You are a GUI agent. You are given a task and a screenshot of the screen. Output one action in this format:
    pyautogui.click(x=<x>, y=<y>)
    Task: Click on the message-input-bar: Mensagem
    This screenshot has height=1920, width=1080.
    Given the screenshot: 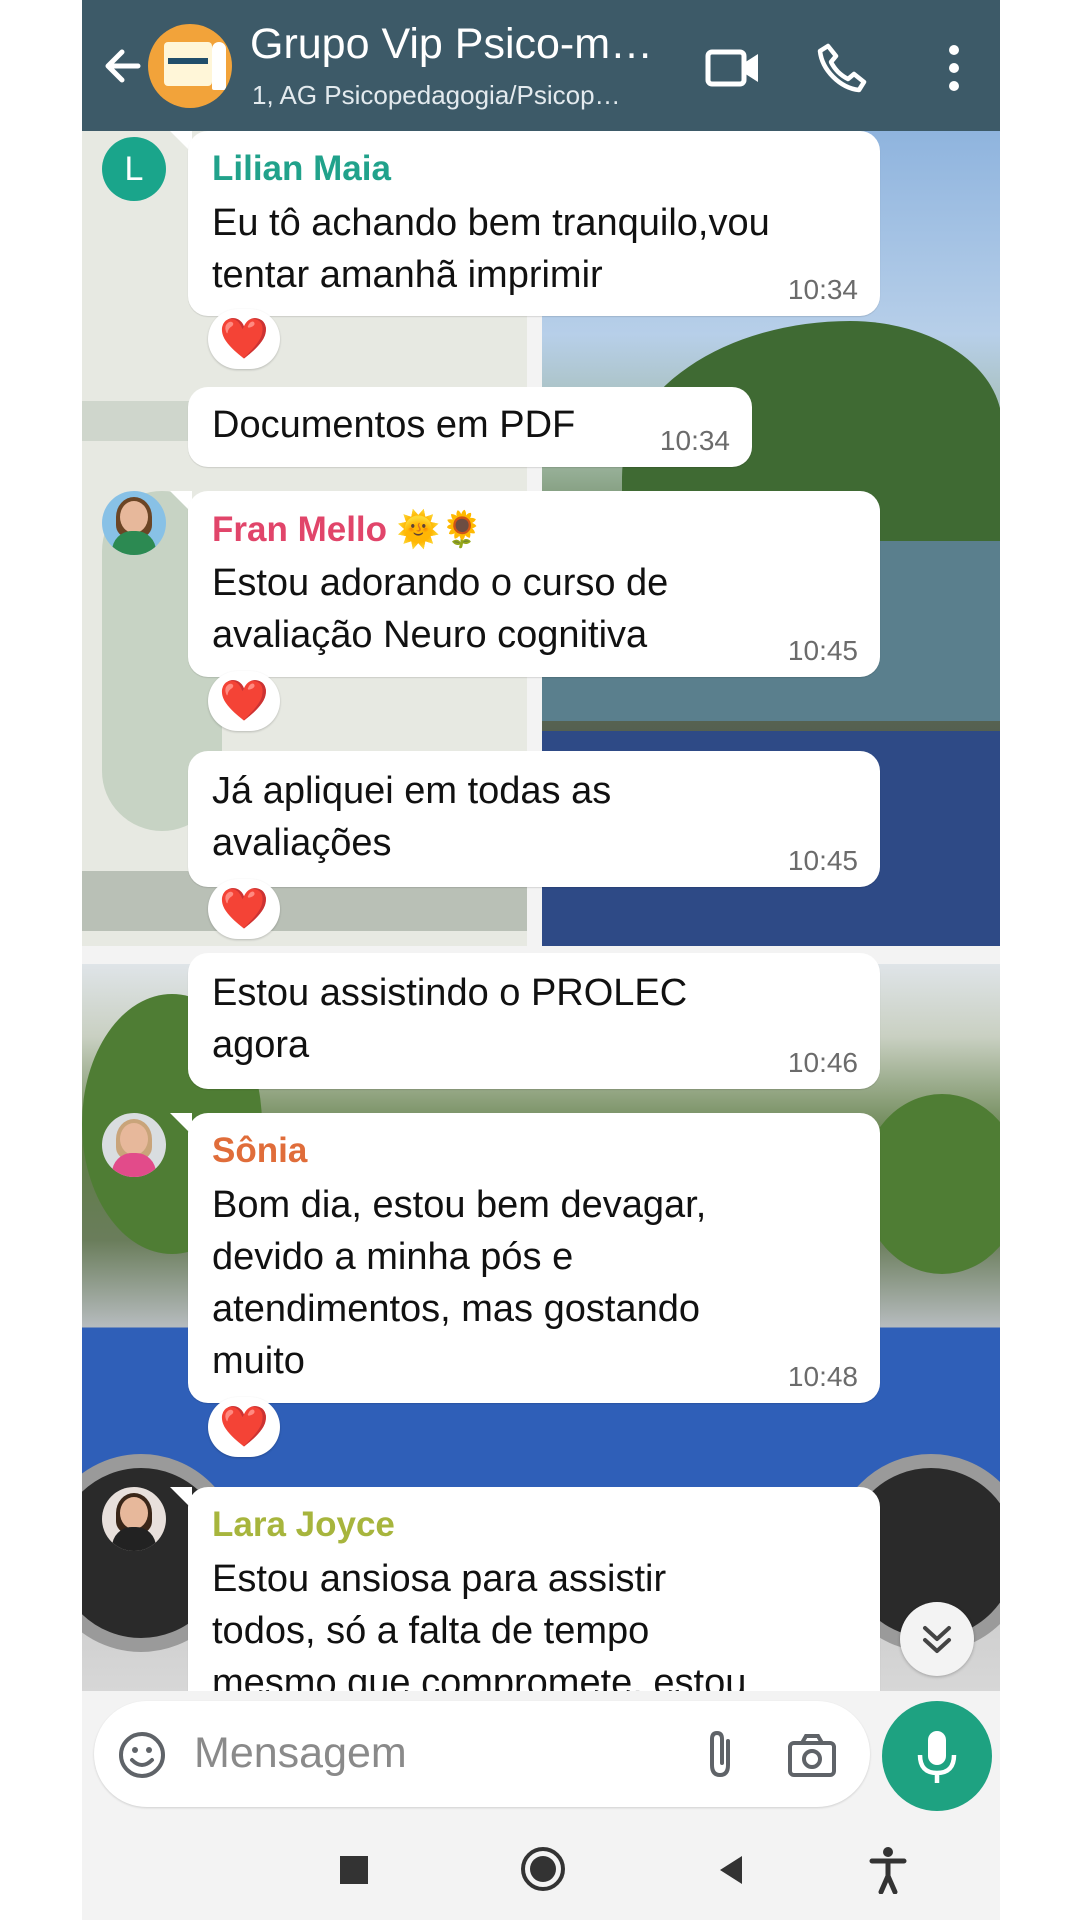 What is the action you would take?
    pyautogui.click(x=482, y=1754)
    